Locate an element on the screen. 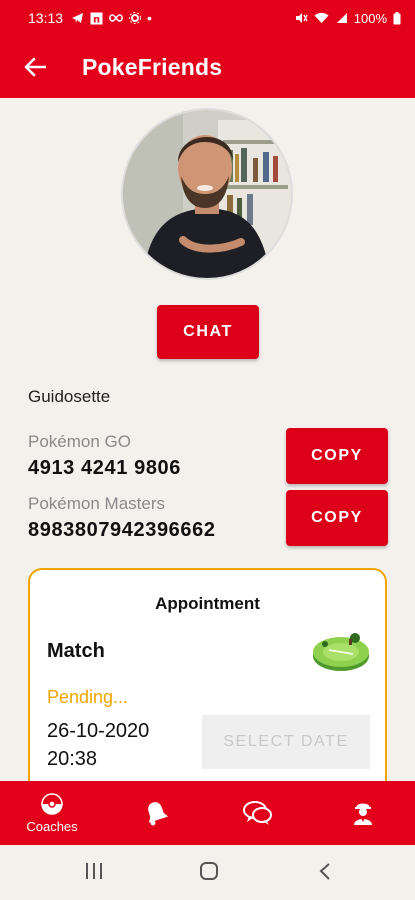 Image resolution: width=415 pixels, height=900 pixels. settings-icon is located at coordinates (135, 18).